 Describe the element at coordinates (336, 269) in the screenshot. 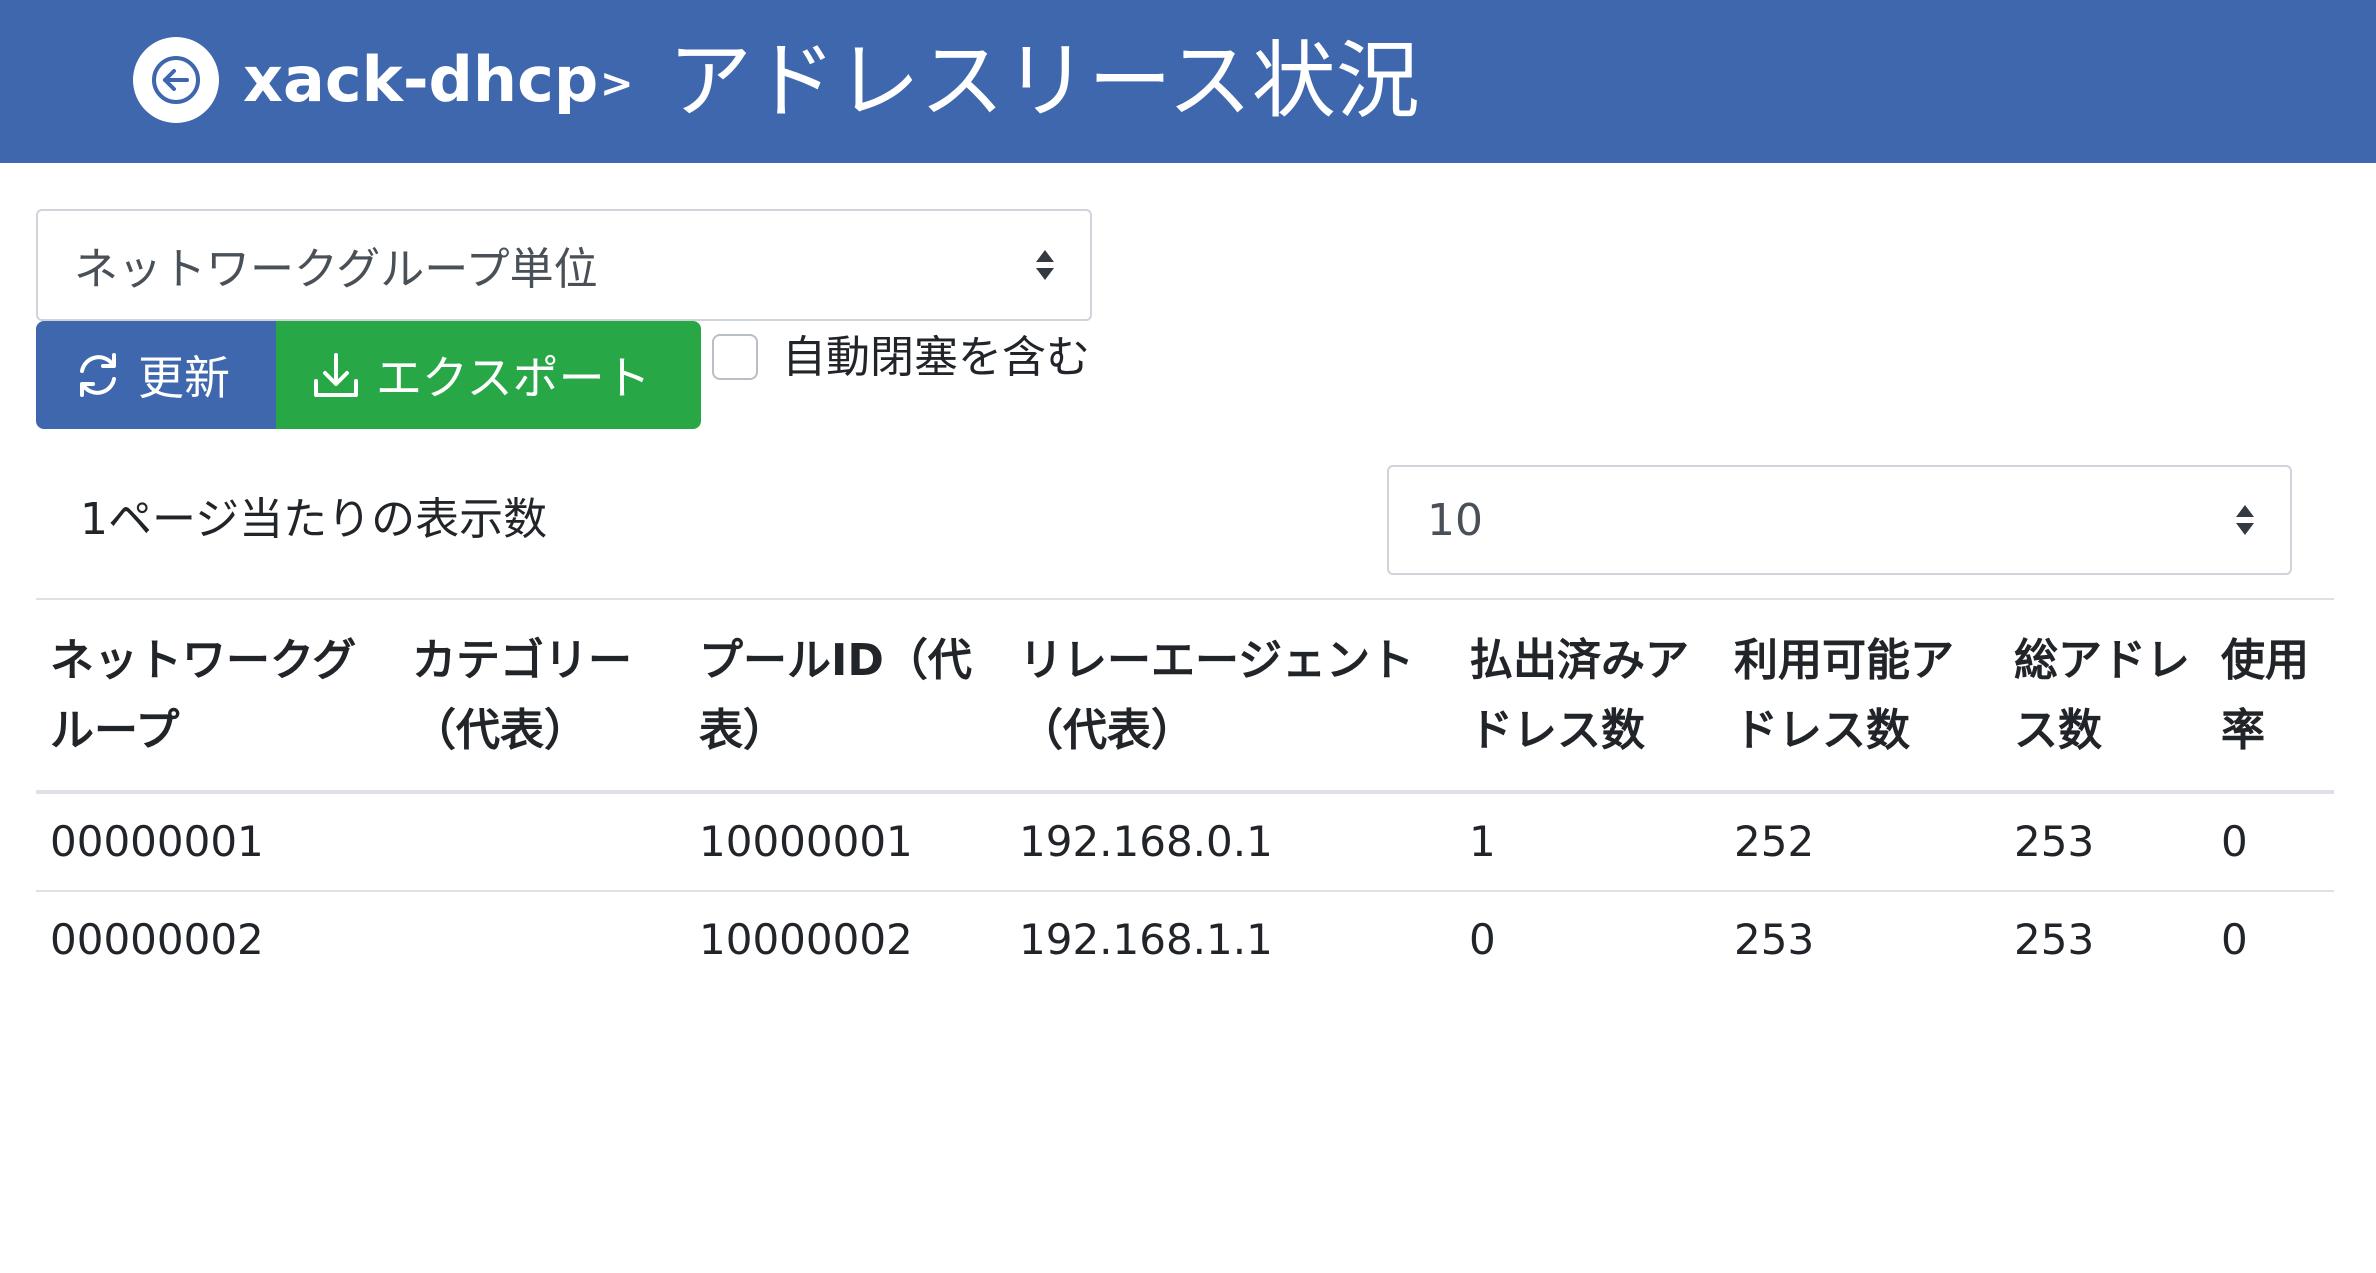

I see `group-unit-select-value: ネットワークグループ単位` at that location.